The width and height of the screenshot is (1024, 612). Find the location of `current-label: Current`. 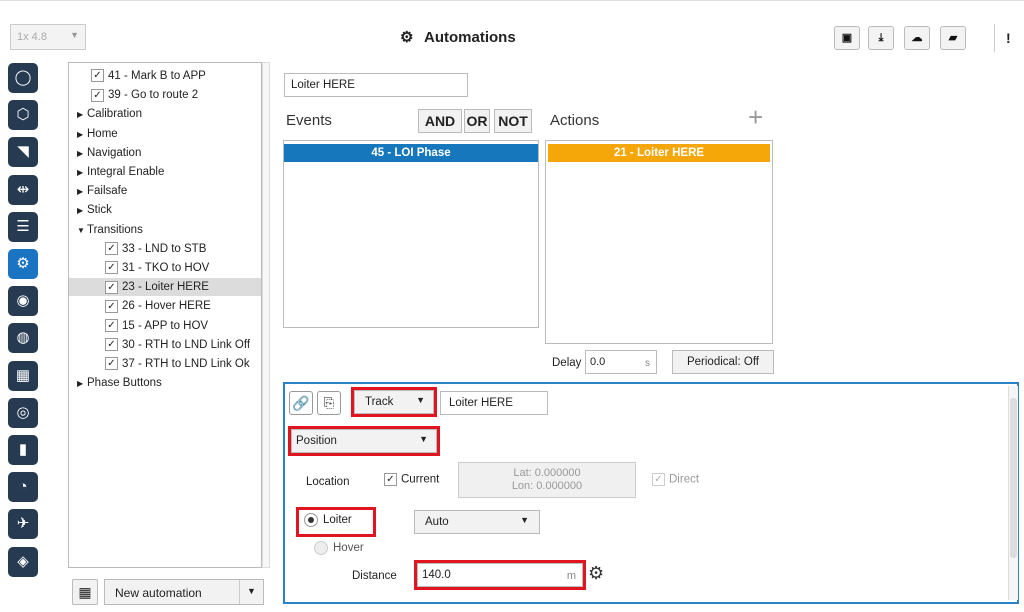

current-label: Current is located at coordinates (420, 479).